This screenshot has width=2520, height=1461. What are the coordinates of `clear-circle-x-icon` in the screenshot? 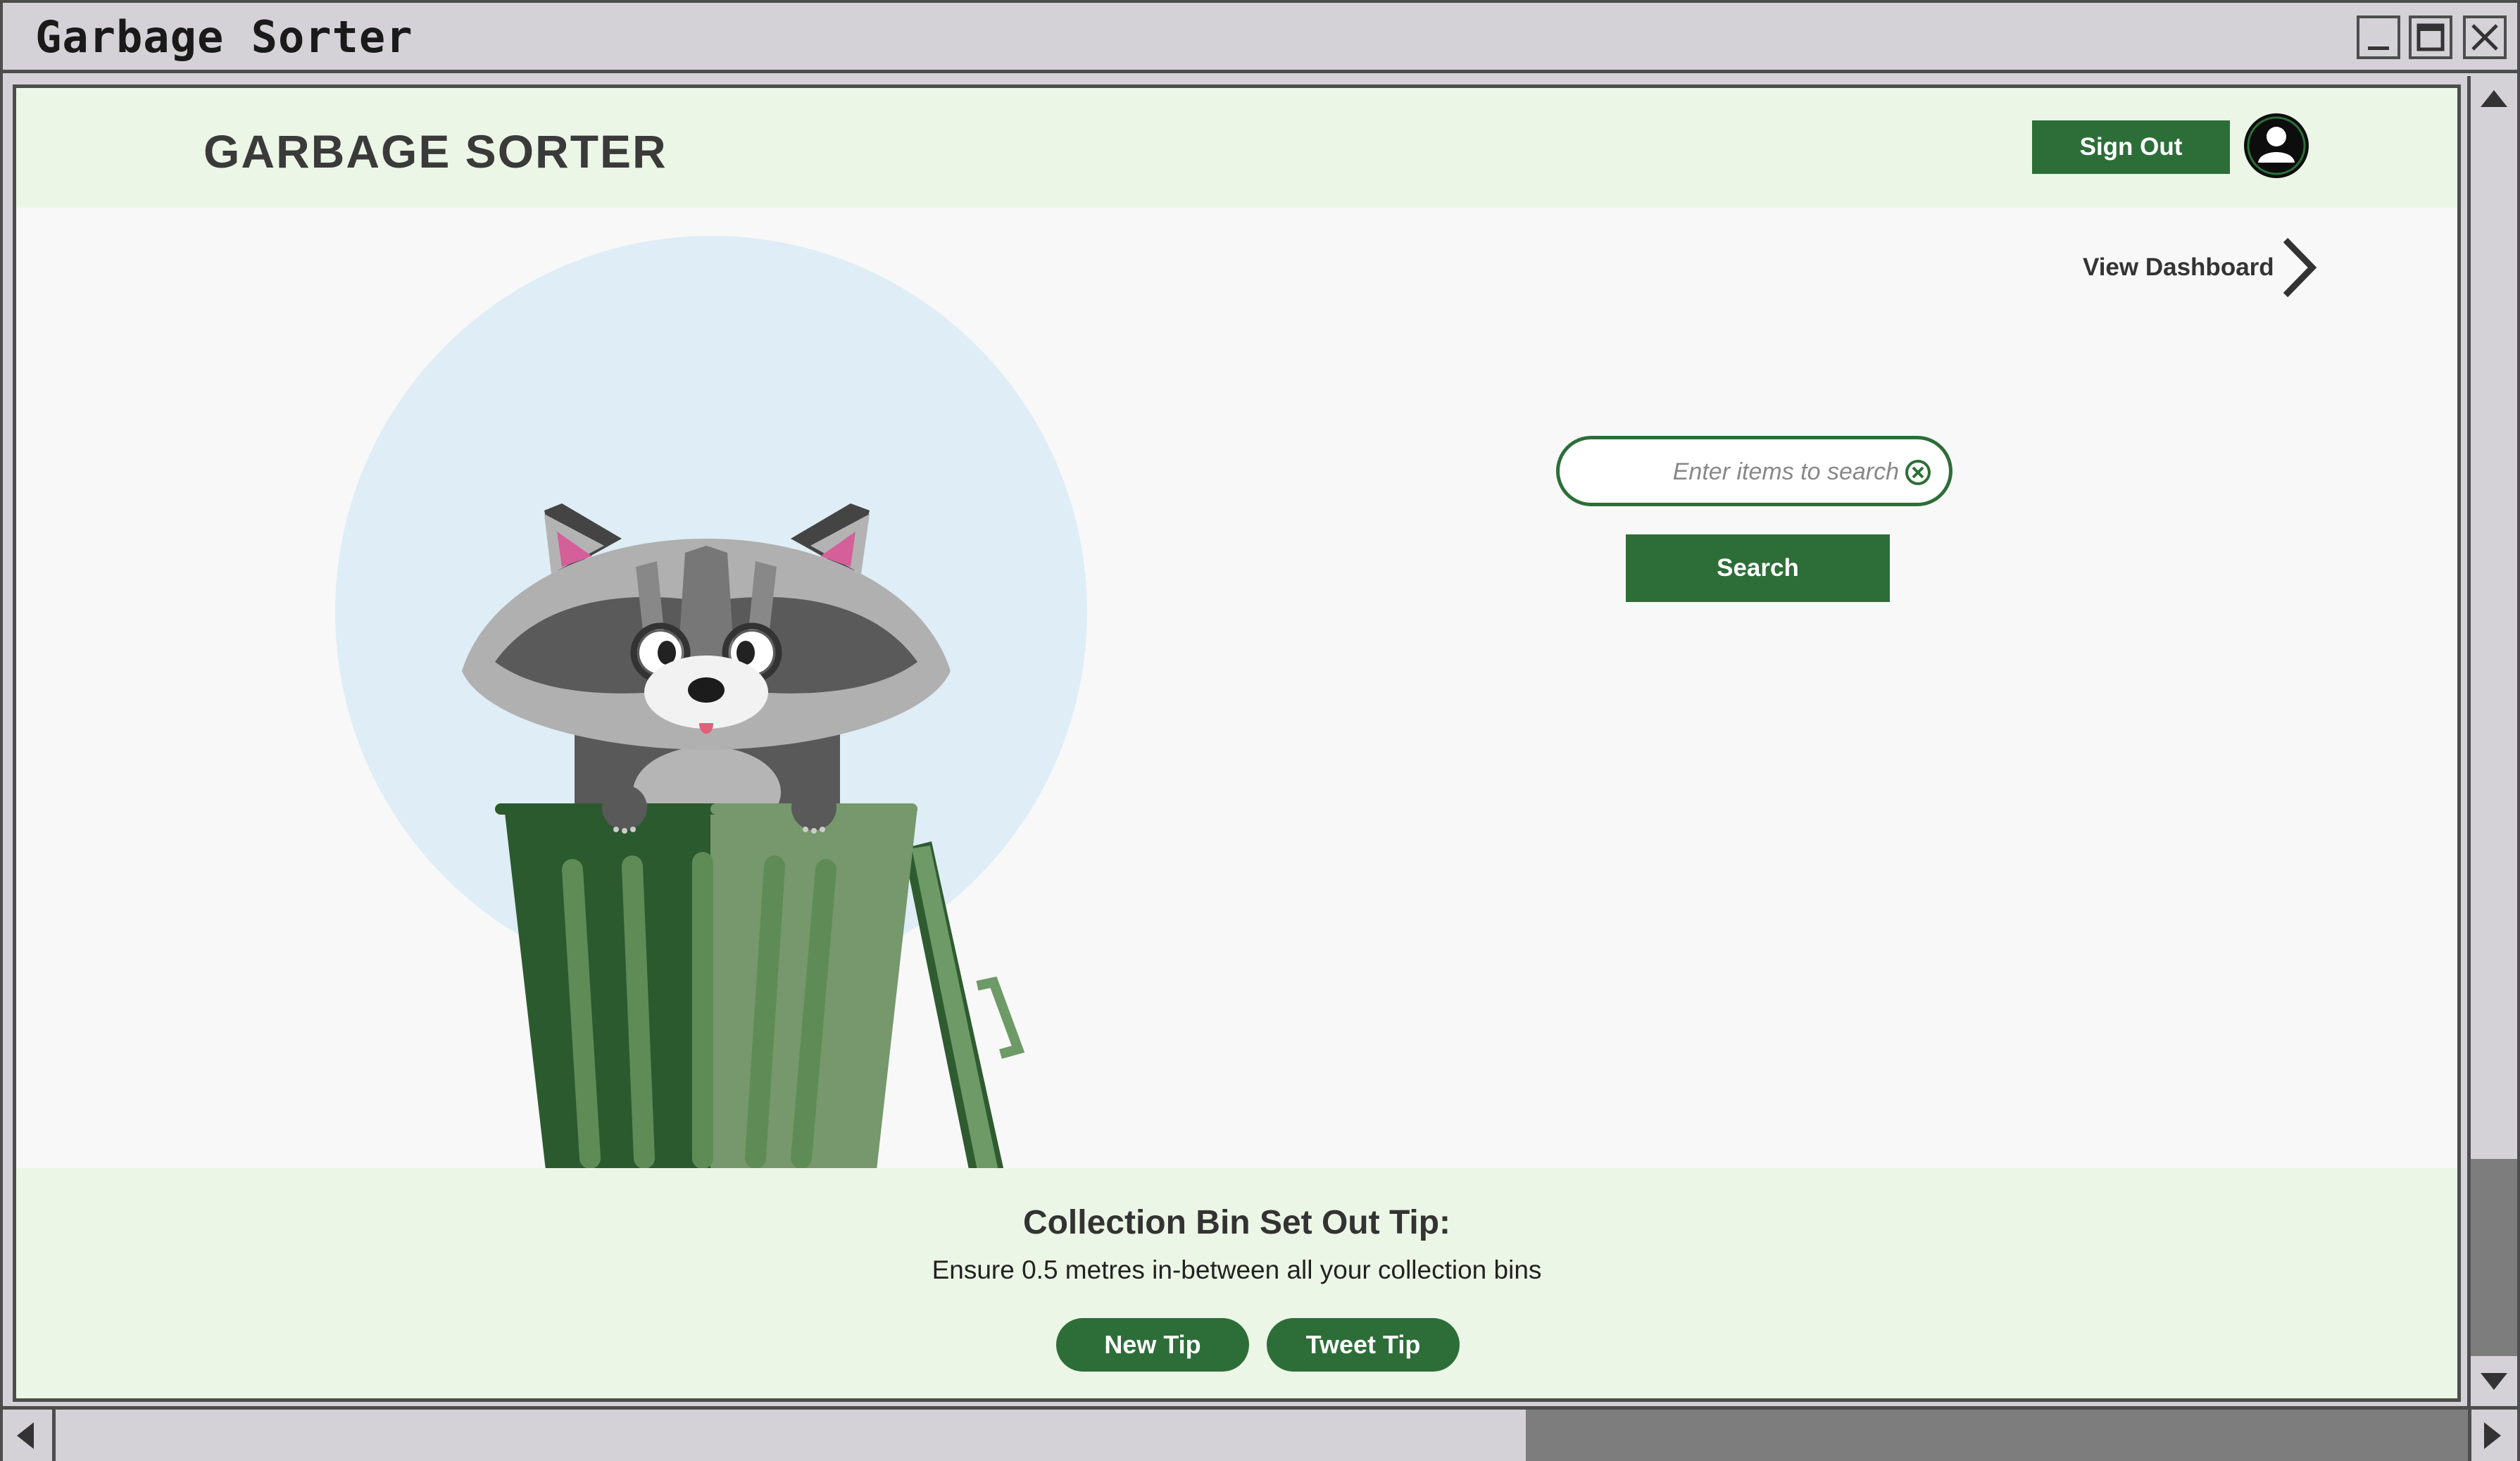 It's located at (1918, 472).